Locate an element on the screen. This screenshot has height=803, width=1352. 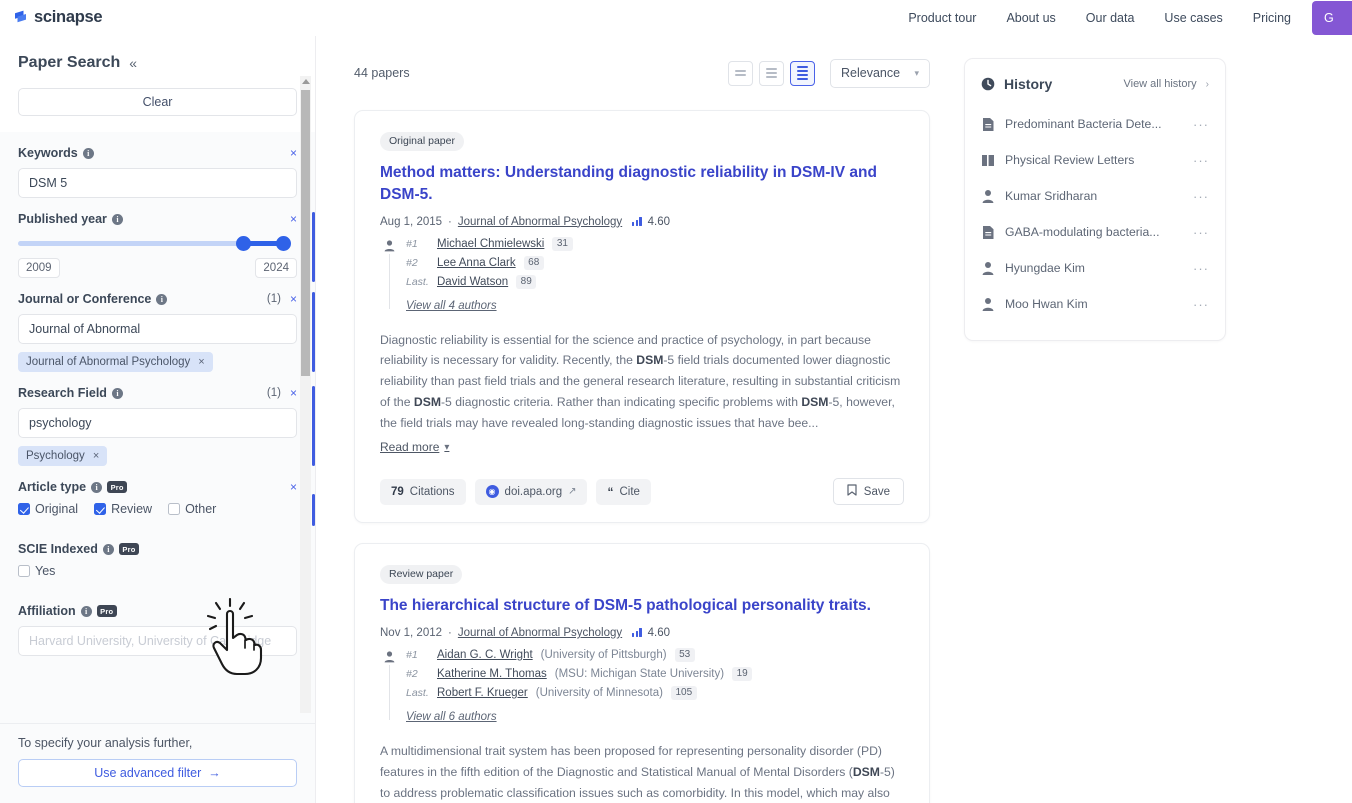
save-button: Save is located at coordinates (868, 492).